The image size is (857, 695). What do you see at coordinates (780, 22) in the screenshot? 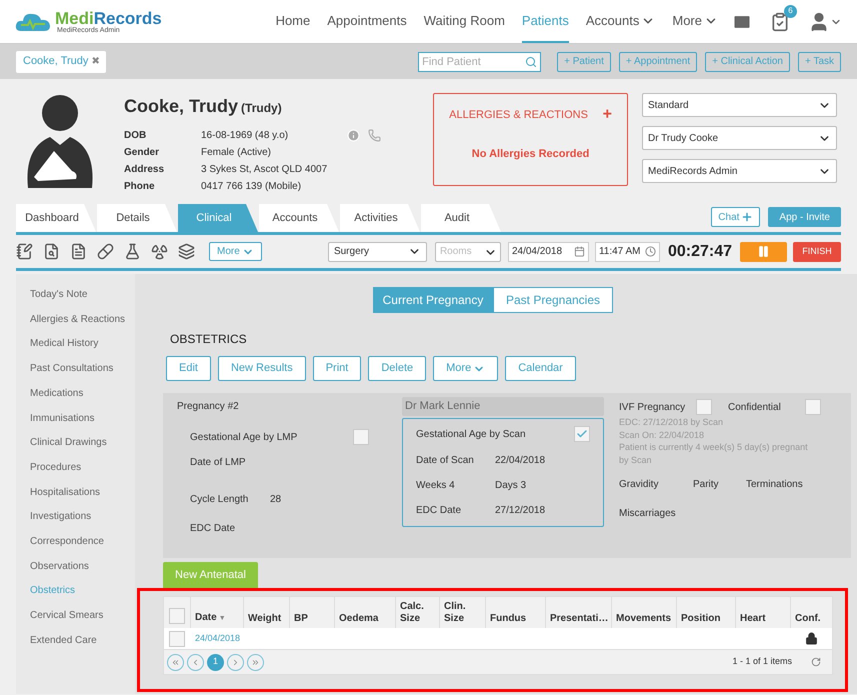
I see `tasks-icon` at bounding box center [780, 22].